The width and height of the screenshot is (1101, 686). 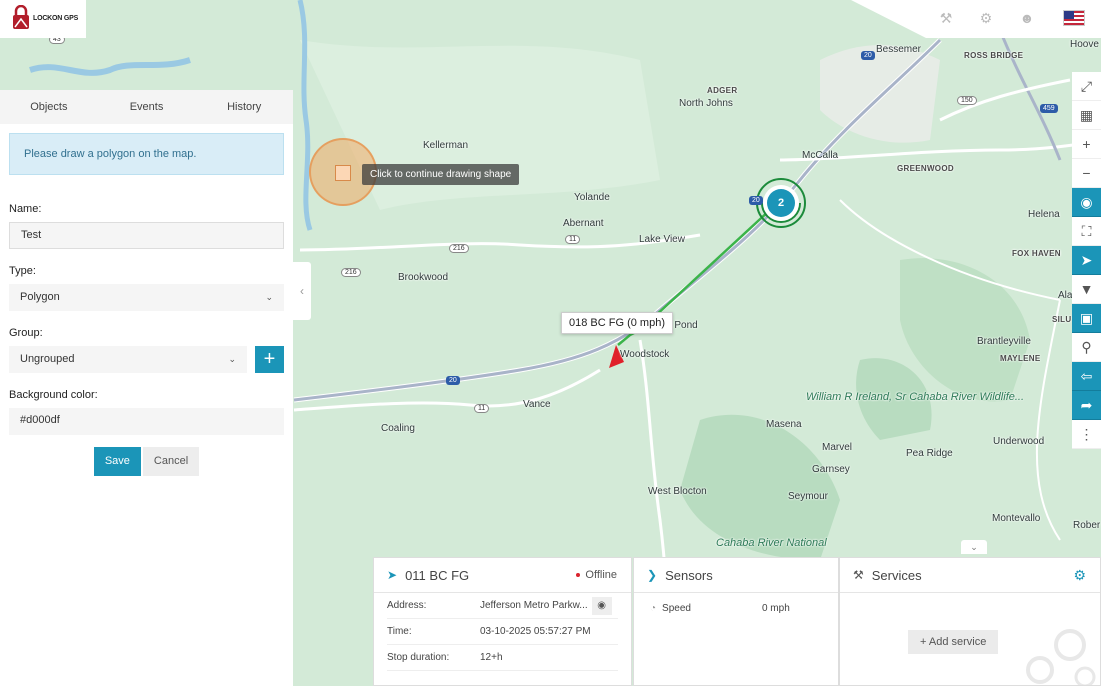 What do you see at coordinates (781, 203) in the screenshot?
I see `marker-cluster: 2` at bounding box center [781, 203].